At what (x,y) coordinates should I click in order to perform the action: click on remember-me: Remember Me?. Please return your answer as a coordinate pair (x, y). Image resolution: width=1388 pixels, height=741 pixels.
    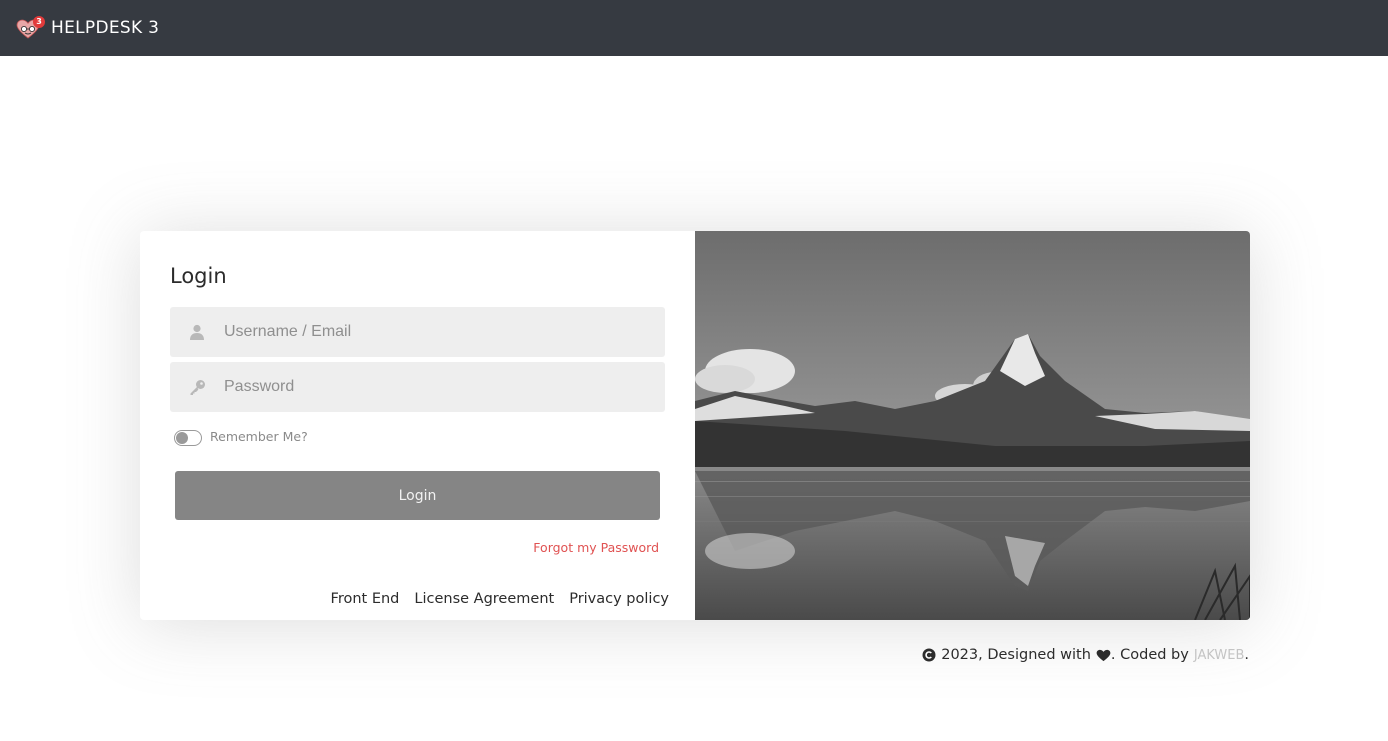
    Looking at the image, I should click on (241, 436).